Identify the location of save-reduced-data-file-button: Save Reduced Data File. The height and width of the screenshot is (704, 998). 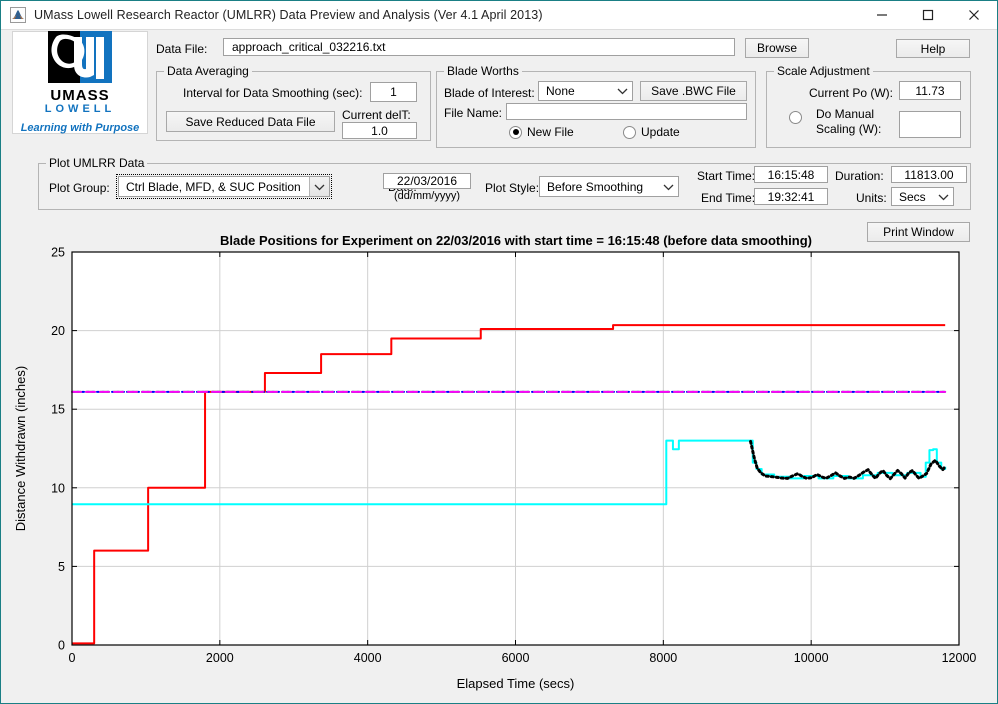
(250, 121).